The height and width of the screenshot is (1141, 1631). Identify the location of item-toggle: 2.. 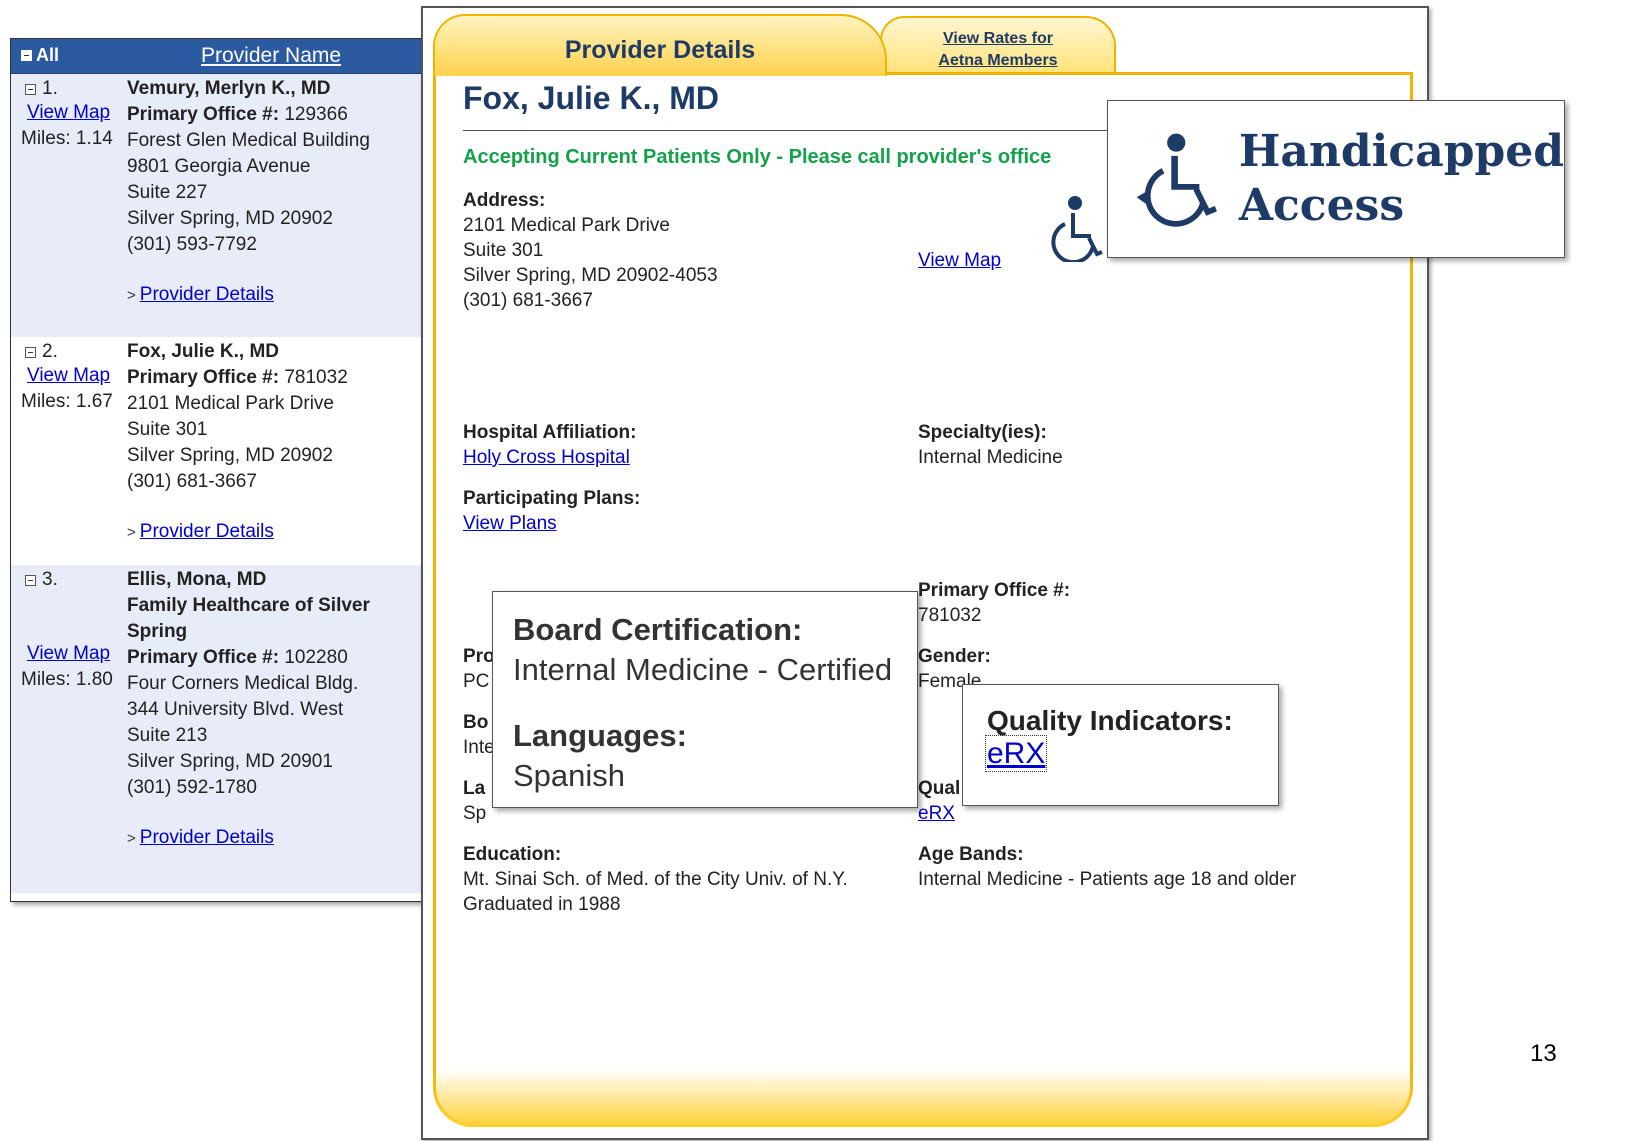
(41, 352).